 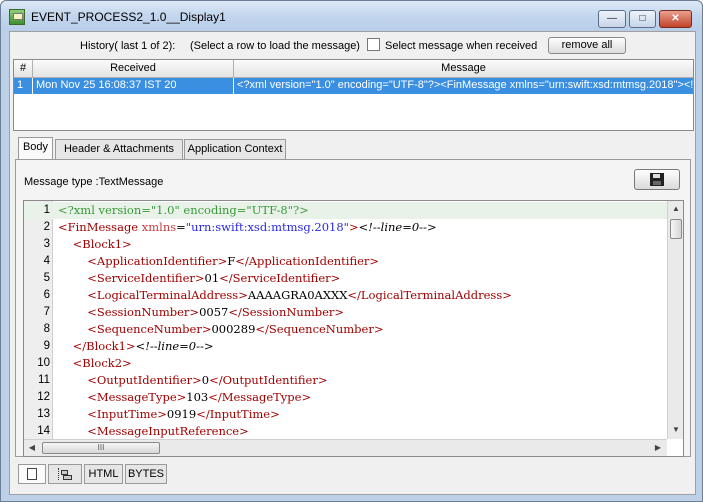 I want to click on maximize-button: □, so click(x=642, y=19).